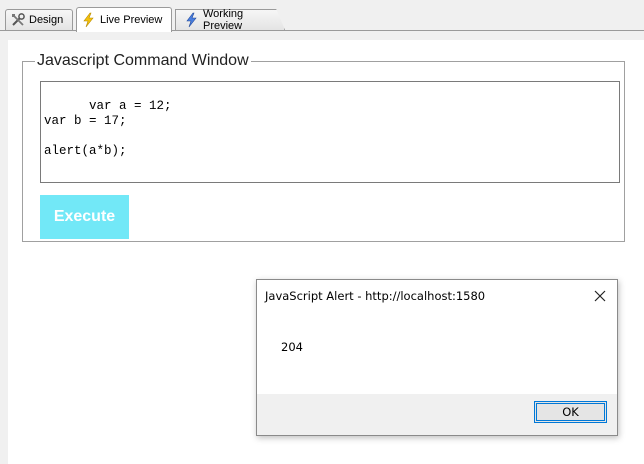 The width and height of the screenshot is (644, 464). I want to click on tab-design: Design, so click(39, 19).